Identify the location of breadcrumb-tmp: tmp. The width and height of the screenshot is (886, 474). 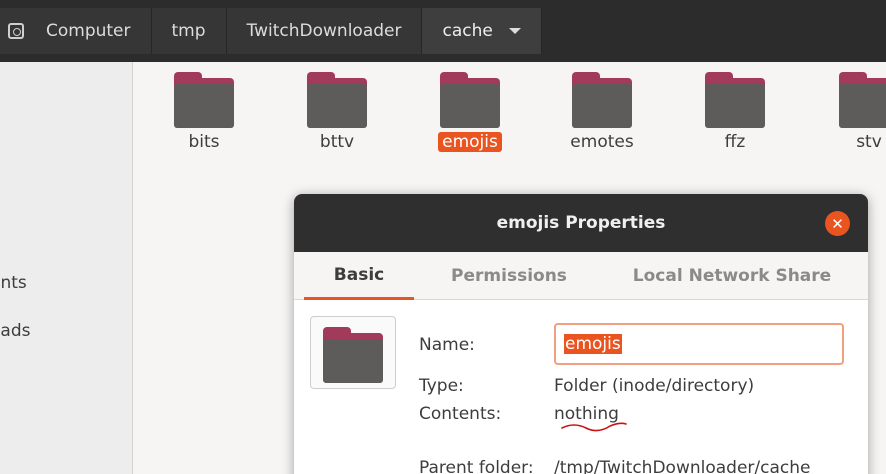
(189, 31).